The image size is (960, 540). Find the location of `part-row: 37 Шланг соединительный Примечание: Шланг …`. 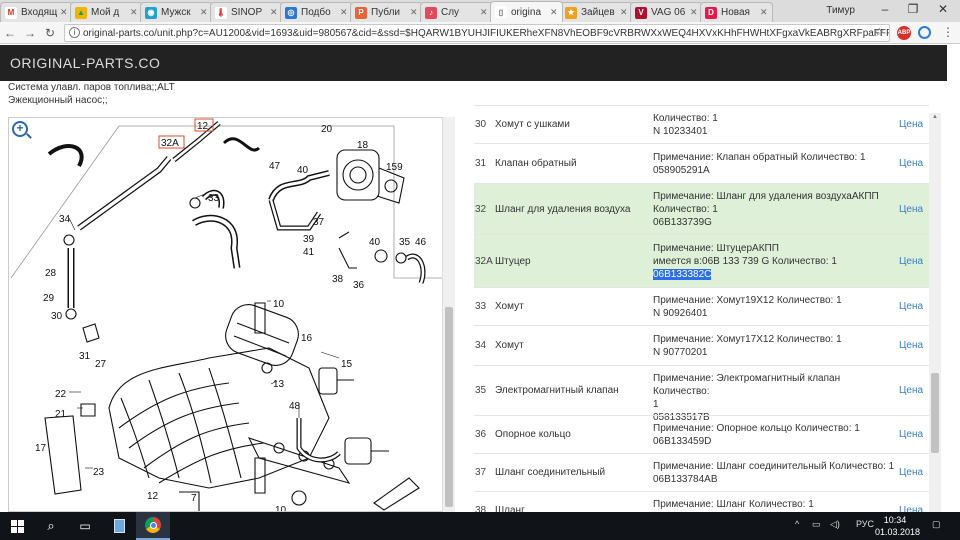

part-row: 37 Шланг соединительный Примечание: Шланг … is located at coordinates (701, 472).